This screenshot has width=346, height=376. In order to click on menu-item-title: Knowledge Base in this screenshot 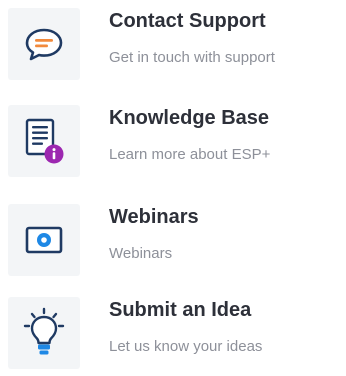, I will do `click(189, 118)`.